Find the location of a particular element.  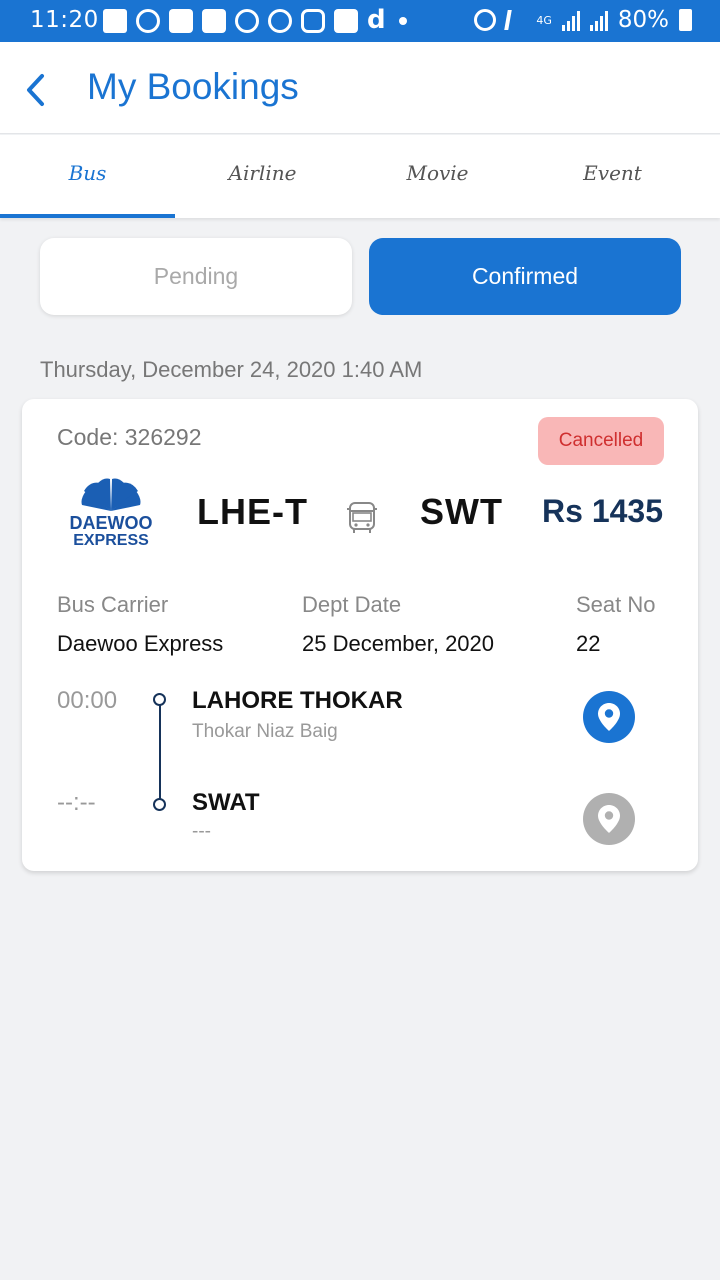

more-notifications-icon is located at coordinates (402, 21).